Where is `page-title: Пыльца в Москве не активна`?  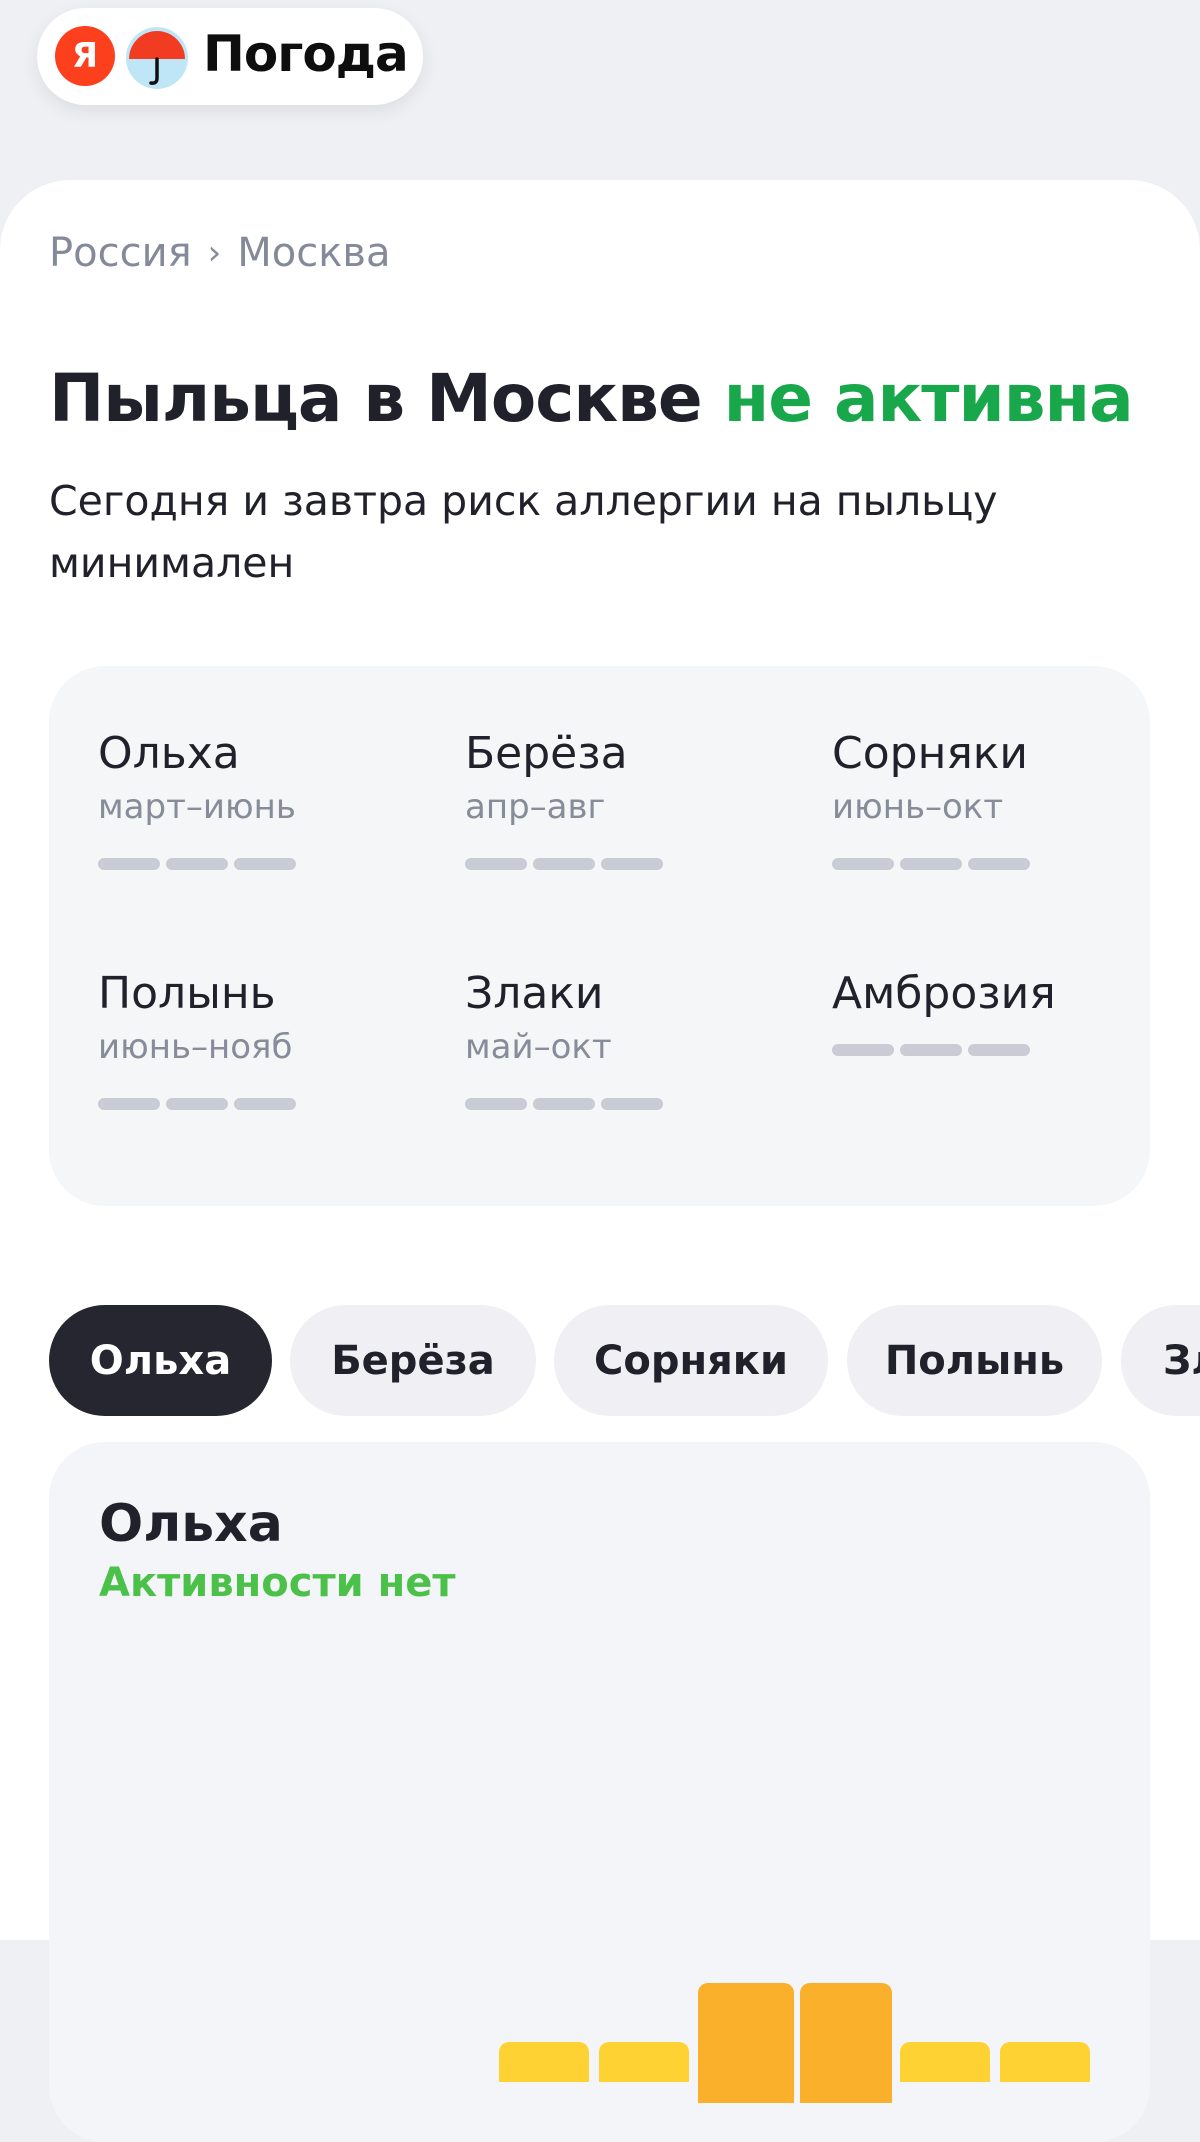 page-title: Пыльца в Москве не активна is located at coordinates (591, 398).